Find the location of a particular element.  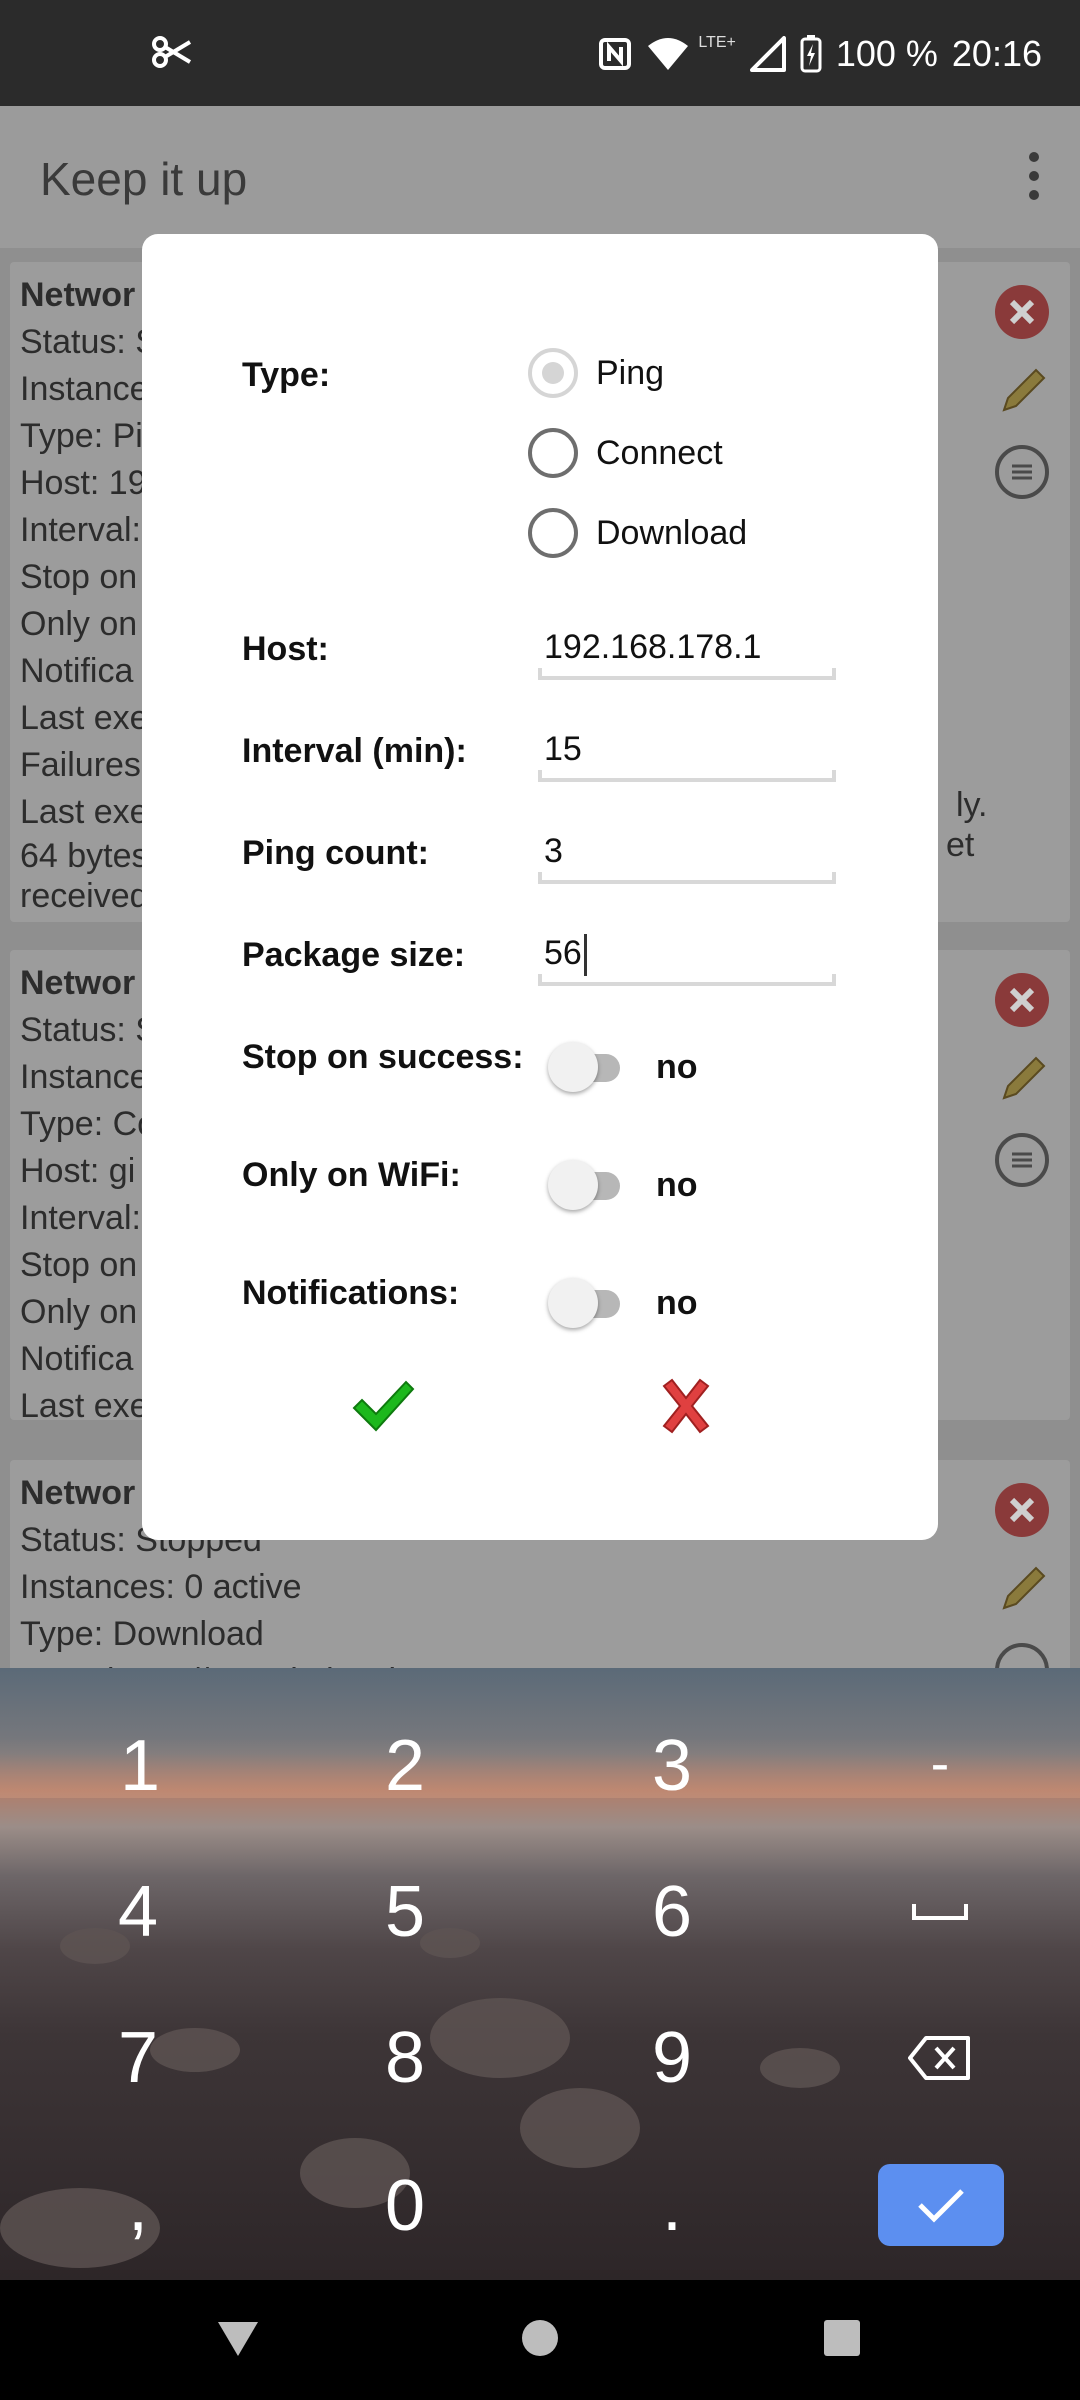

type-label: Type: is located at coordinates (286, 375).